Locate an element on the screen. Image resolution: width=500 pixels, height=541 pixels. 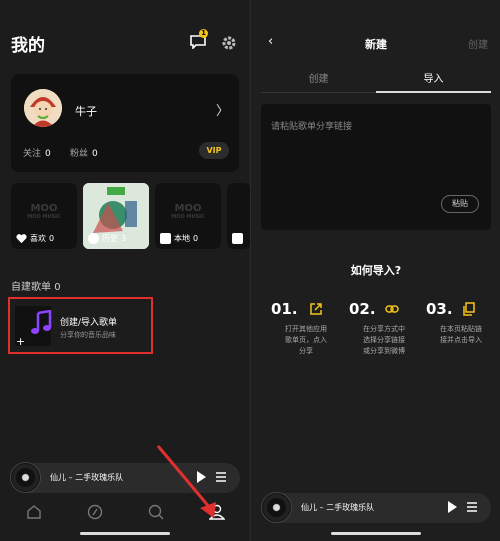
howto-heading: 如何导入? is located at coordinates (376, 270).